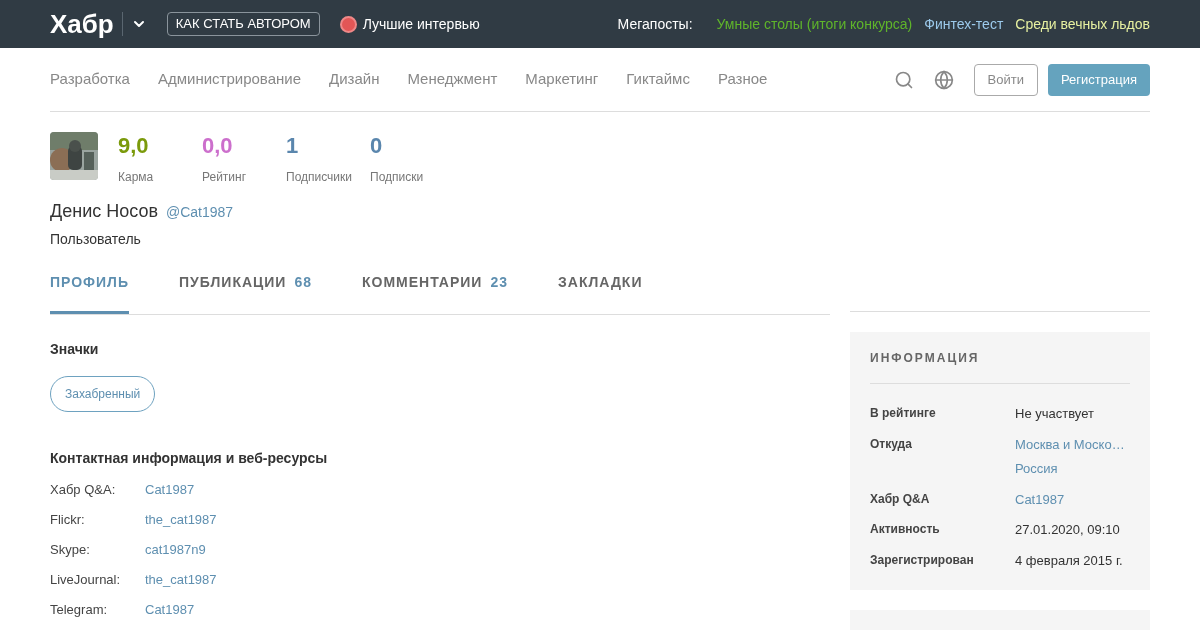  Describe the element at coordinates (293, 146) in the screenshot. I see `stat-value: 1` at that location.